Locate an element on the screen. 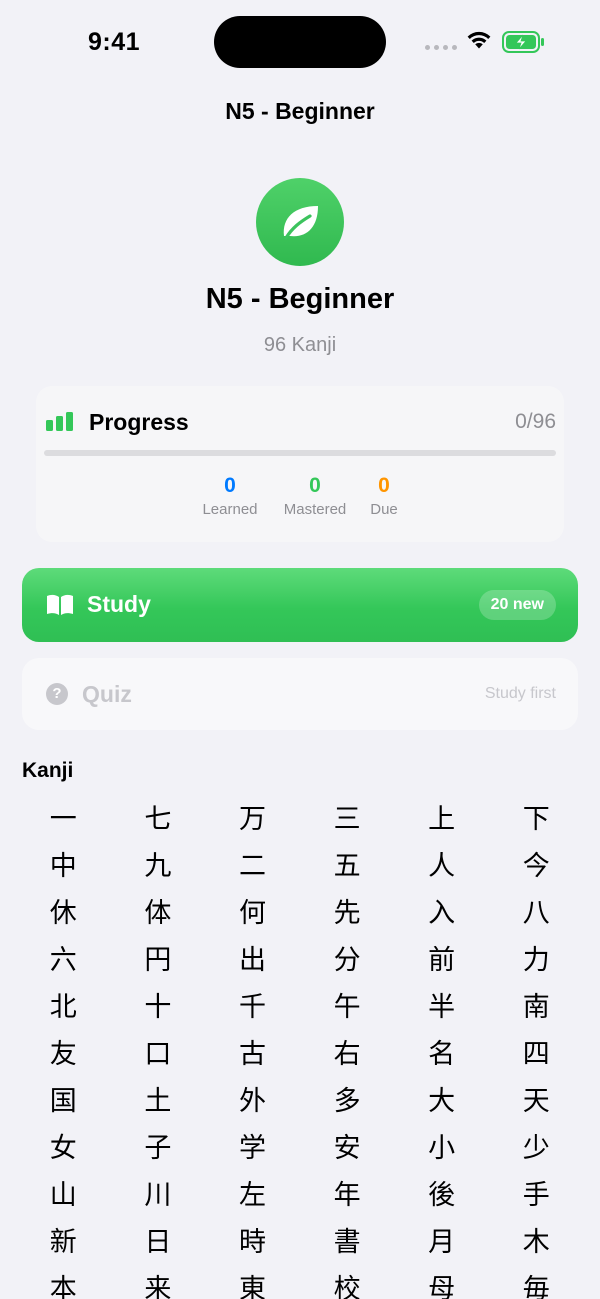 This screenshot has height=1299, width=600. battery-charging-icon is located at coordinates (523, 42).